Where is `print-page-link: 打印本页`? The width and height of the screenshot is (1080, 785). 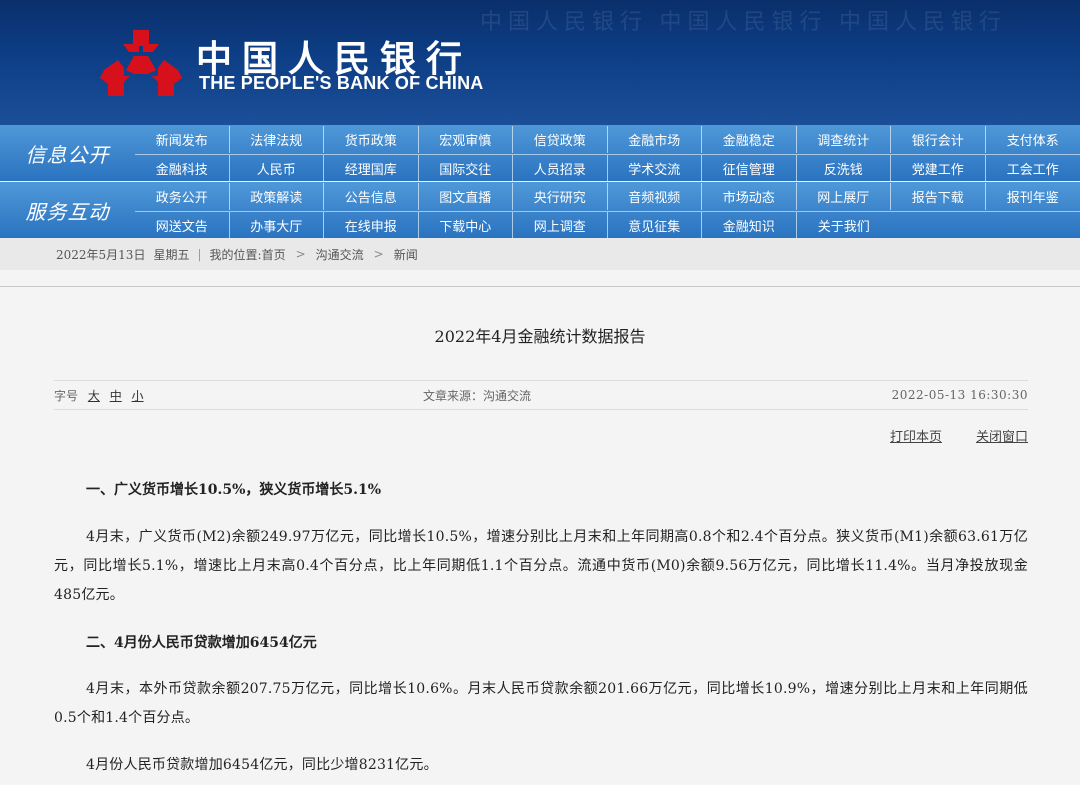
print-page-link: 打印本页 is located at coordinates (916, 435).